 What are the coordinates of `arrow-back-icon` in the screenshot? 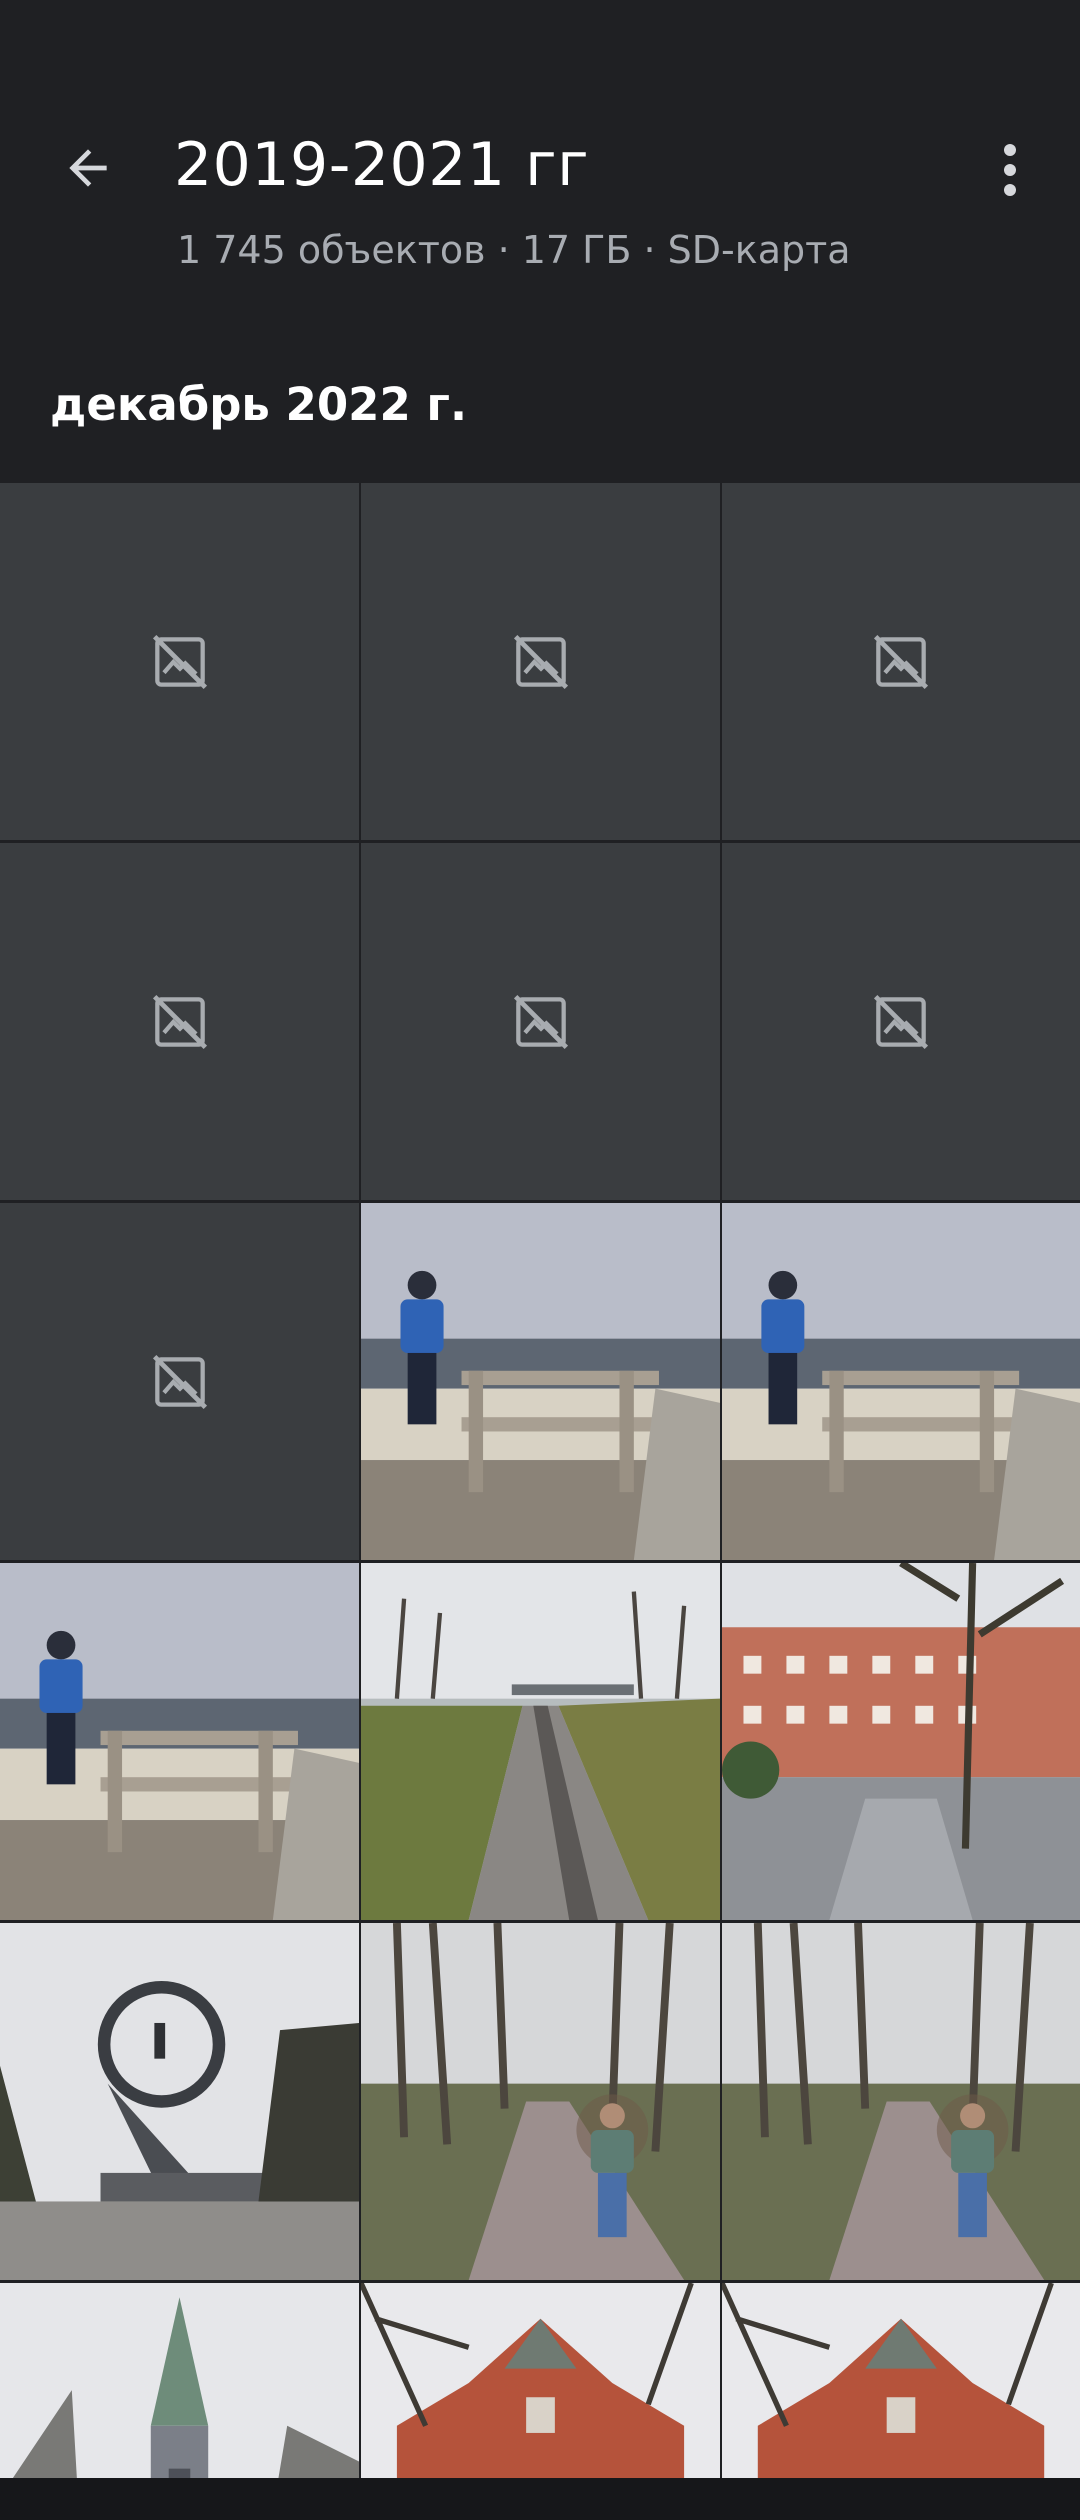 It's located at (88, 168).